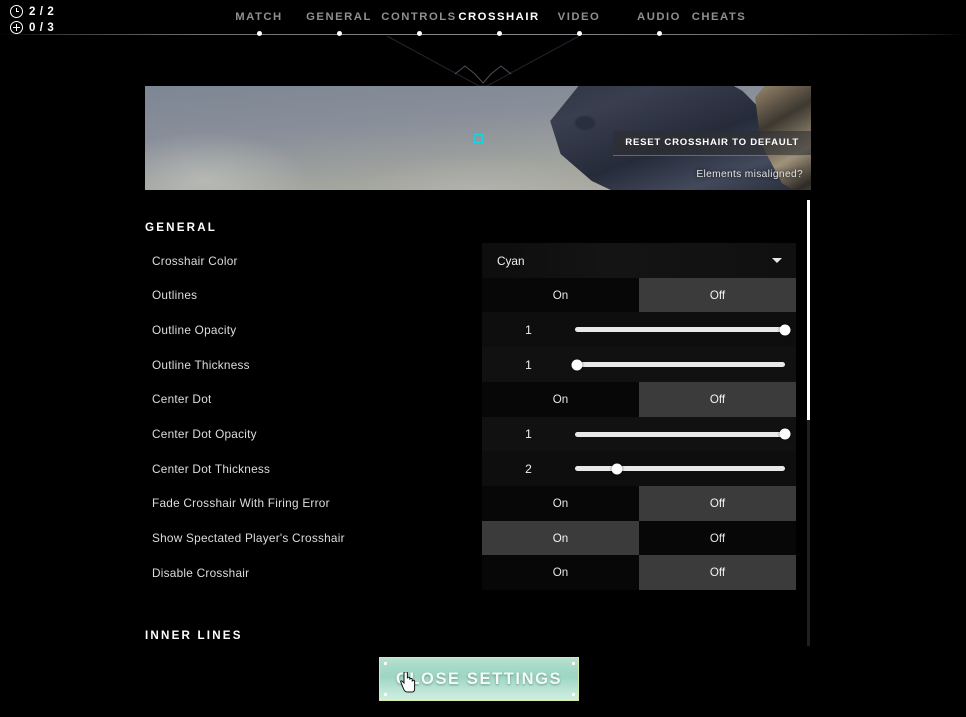 This screenshot has width=966, height=717. I want to click on settings-row: Center Dot Opacity 1, so click(470, 434).